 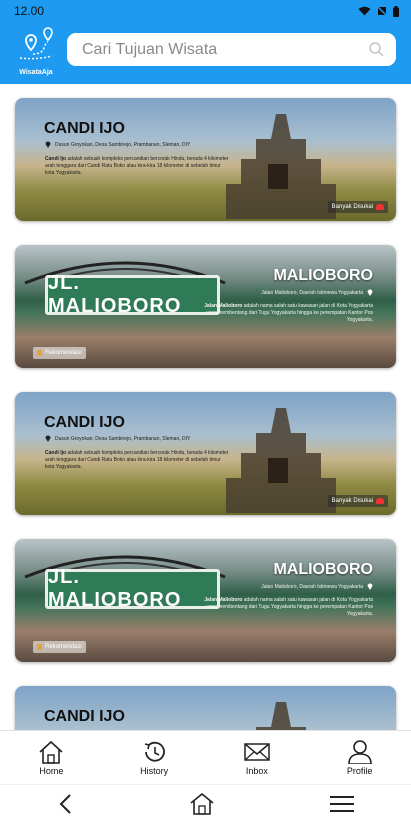 I want to click on wifi-icon, so click(x=364, y=11).